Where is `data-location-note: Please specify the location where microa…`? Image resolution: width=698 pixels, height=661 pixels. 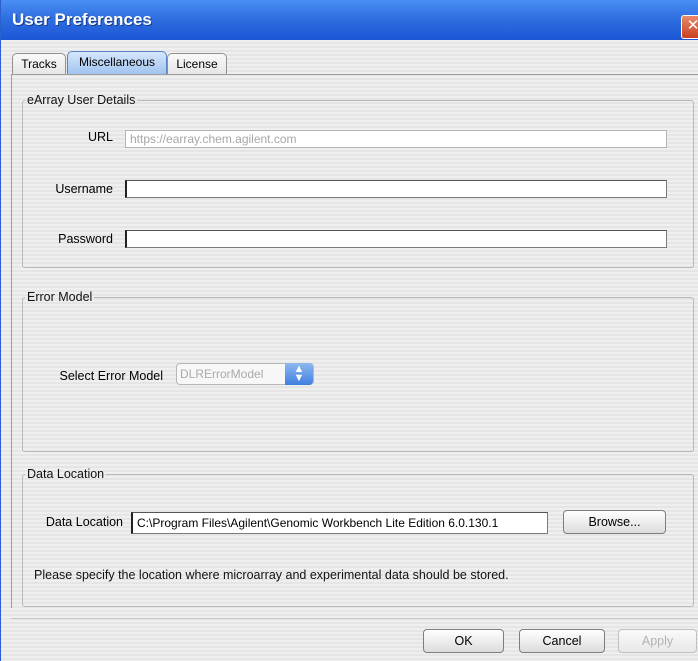 data-location-note: Please specify the location where microa… is located at coordinates (271, 575).